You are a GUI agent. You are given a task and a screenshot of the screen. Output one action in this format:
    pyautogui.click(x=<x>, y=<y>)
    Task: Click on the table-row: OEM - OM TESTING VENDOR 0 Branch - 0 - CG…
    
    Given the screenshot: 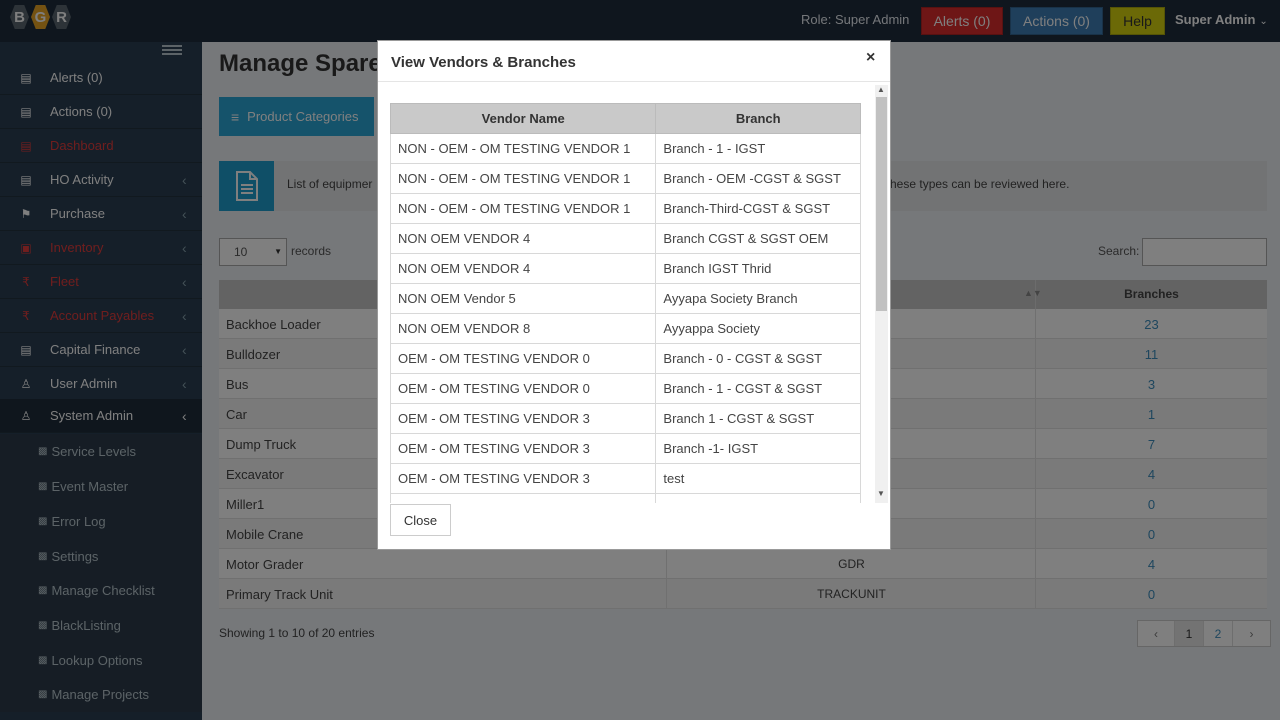 What is the action you would take?
    pyautogui.click(x=625, y=358)
    